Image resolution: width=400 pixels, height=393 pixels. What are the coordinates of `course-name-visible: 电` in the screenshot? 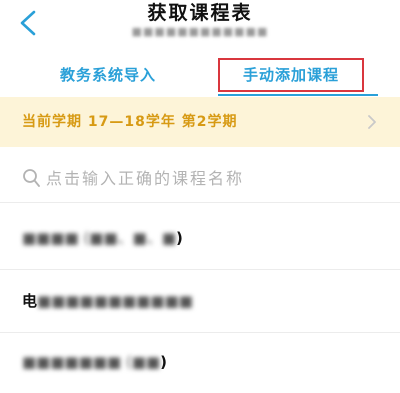 It's located at (30, 301).